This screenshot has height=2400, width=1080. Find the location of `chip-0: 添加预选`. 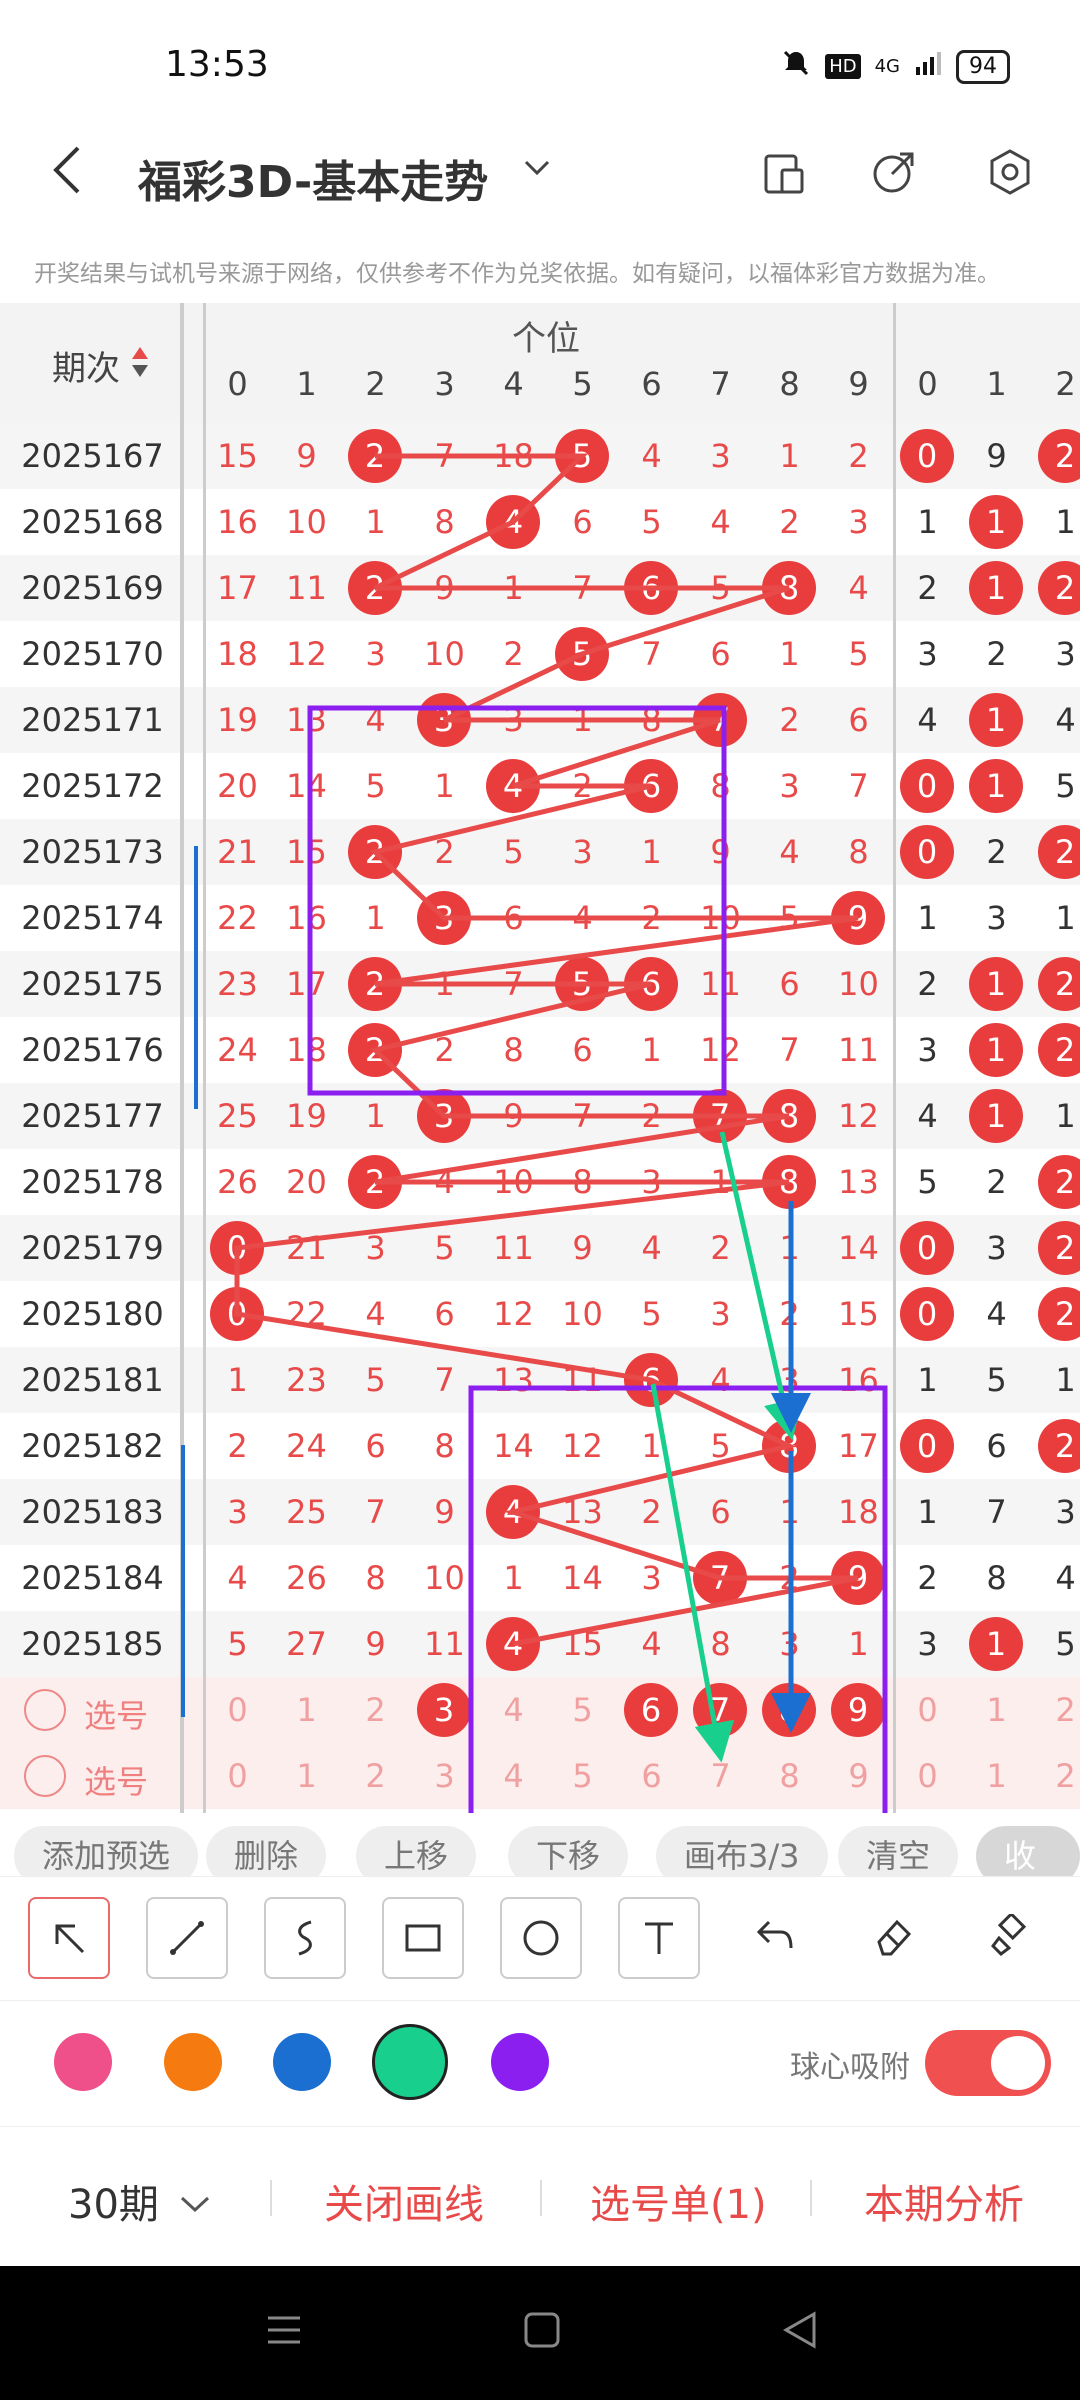

chip-0: 添加预选 is located at coordinates (106, 1851).